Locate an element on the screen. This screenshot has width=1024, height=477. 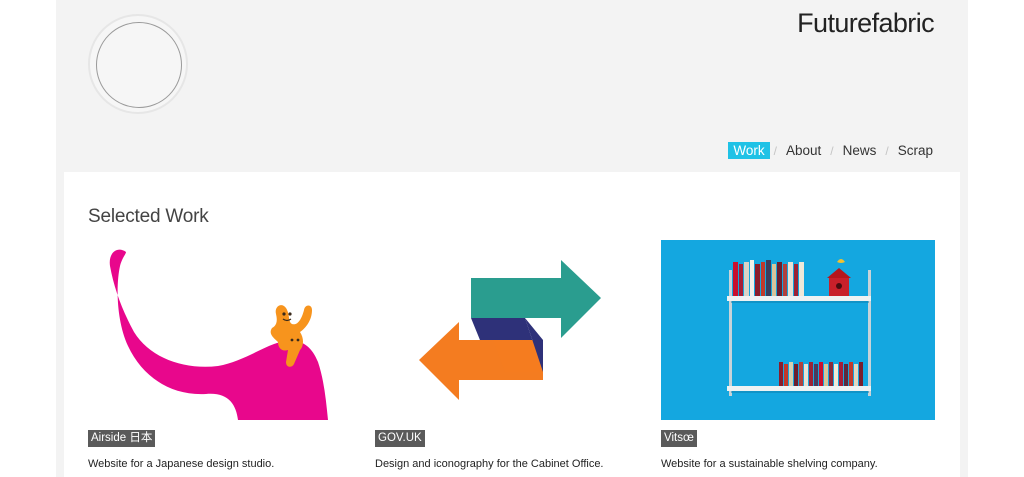
main-nav: Work / About / News / Scrap is located at coordinates (833, 150).